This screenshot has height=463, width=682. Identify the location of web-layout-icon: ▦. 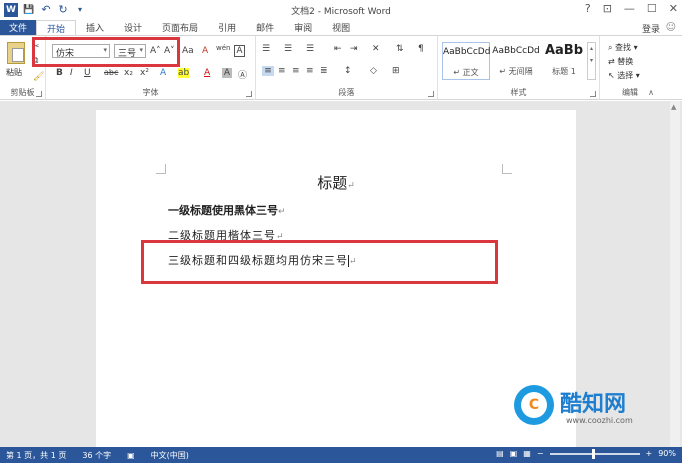
(527, 453).